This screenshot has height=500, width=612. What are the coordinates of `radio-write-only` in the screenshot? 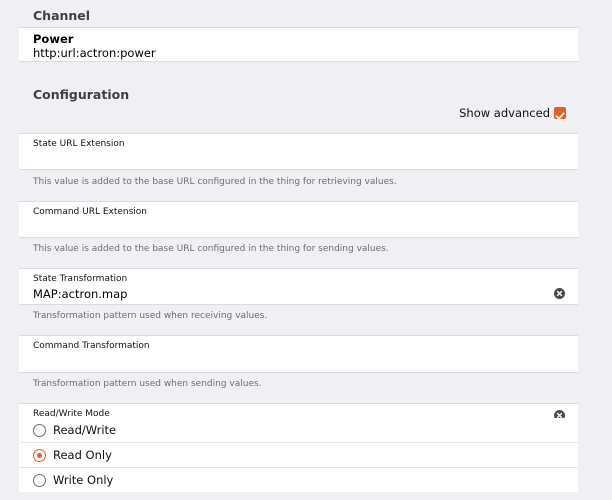 It's located at (39, 480).